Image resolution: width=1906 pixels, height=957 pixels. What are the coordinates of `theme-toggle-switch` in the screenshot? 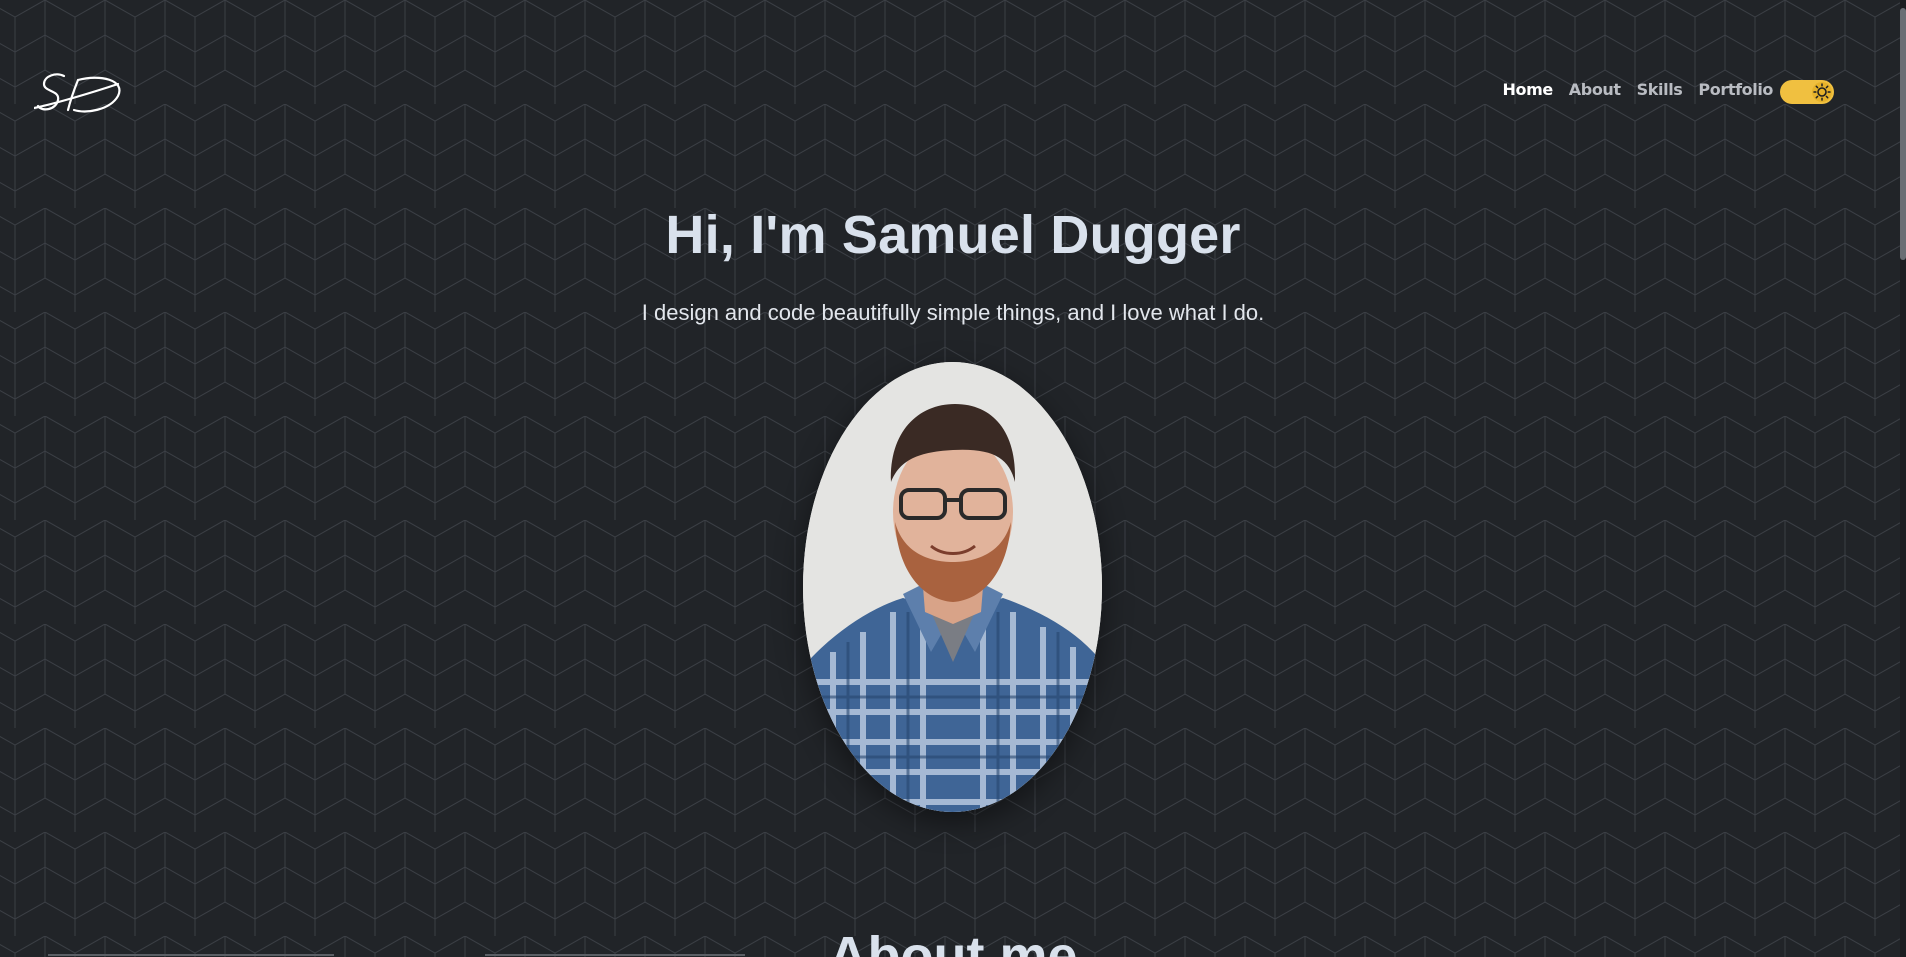 It's located at (1807, 92).